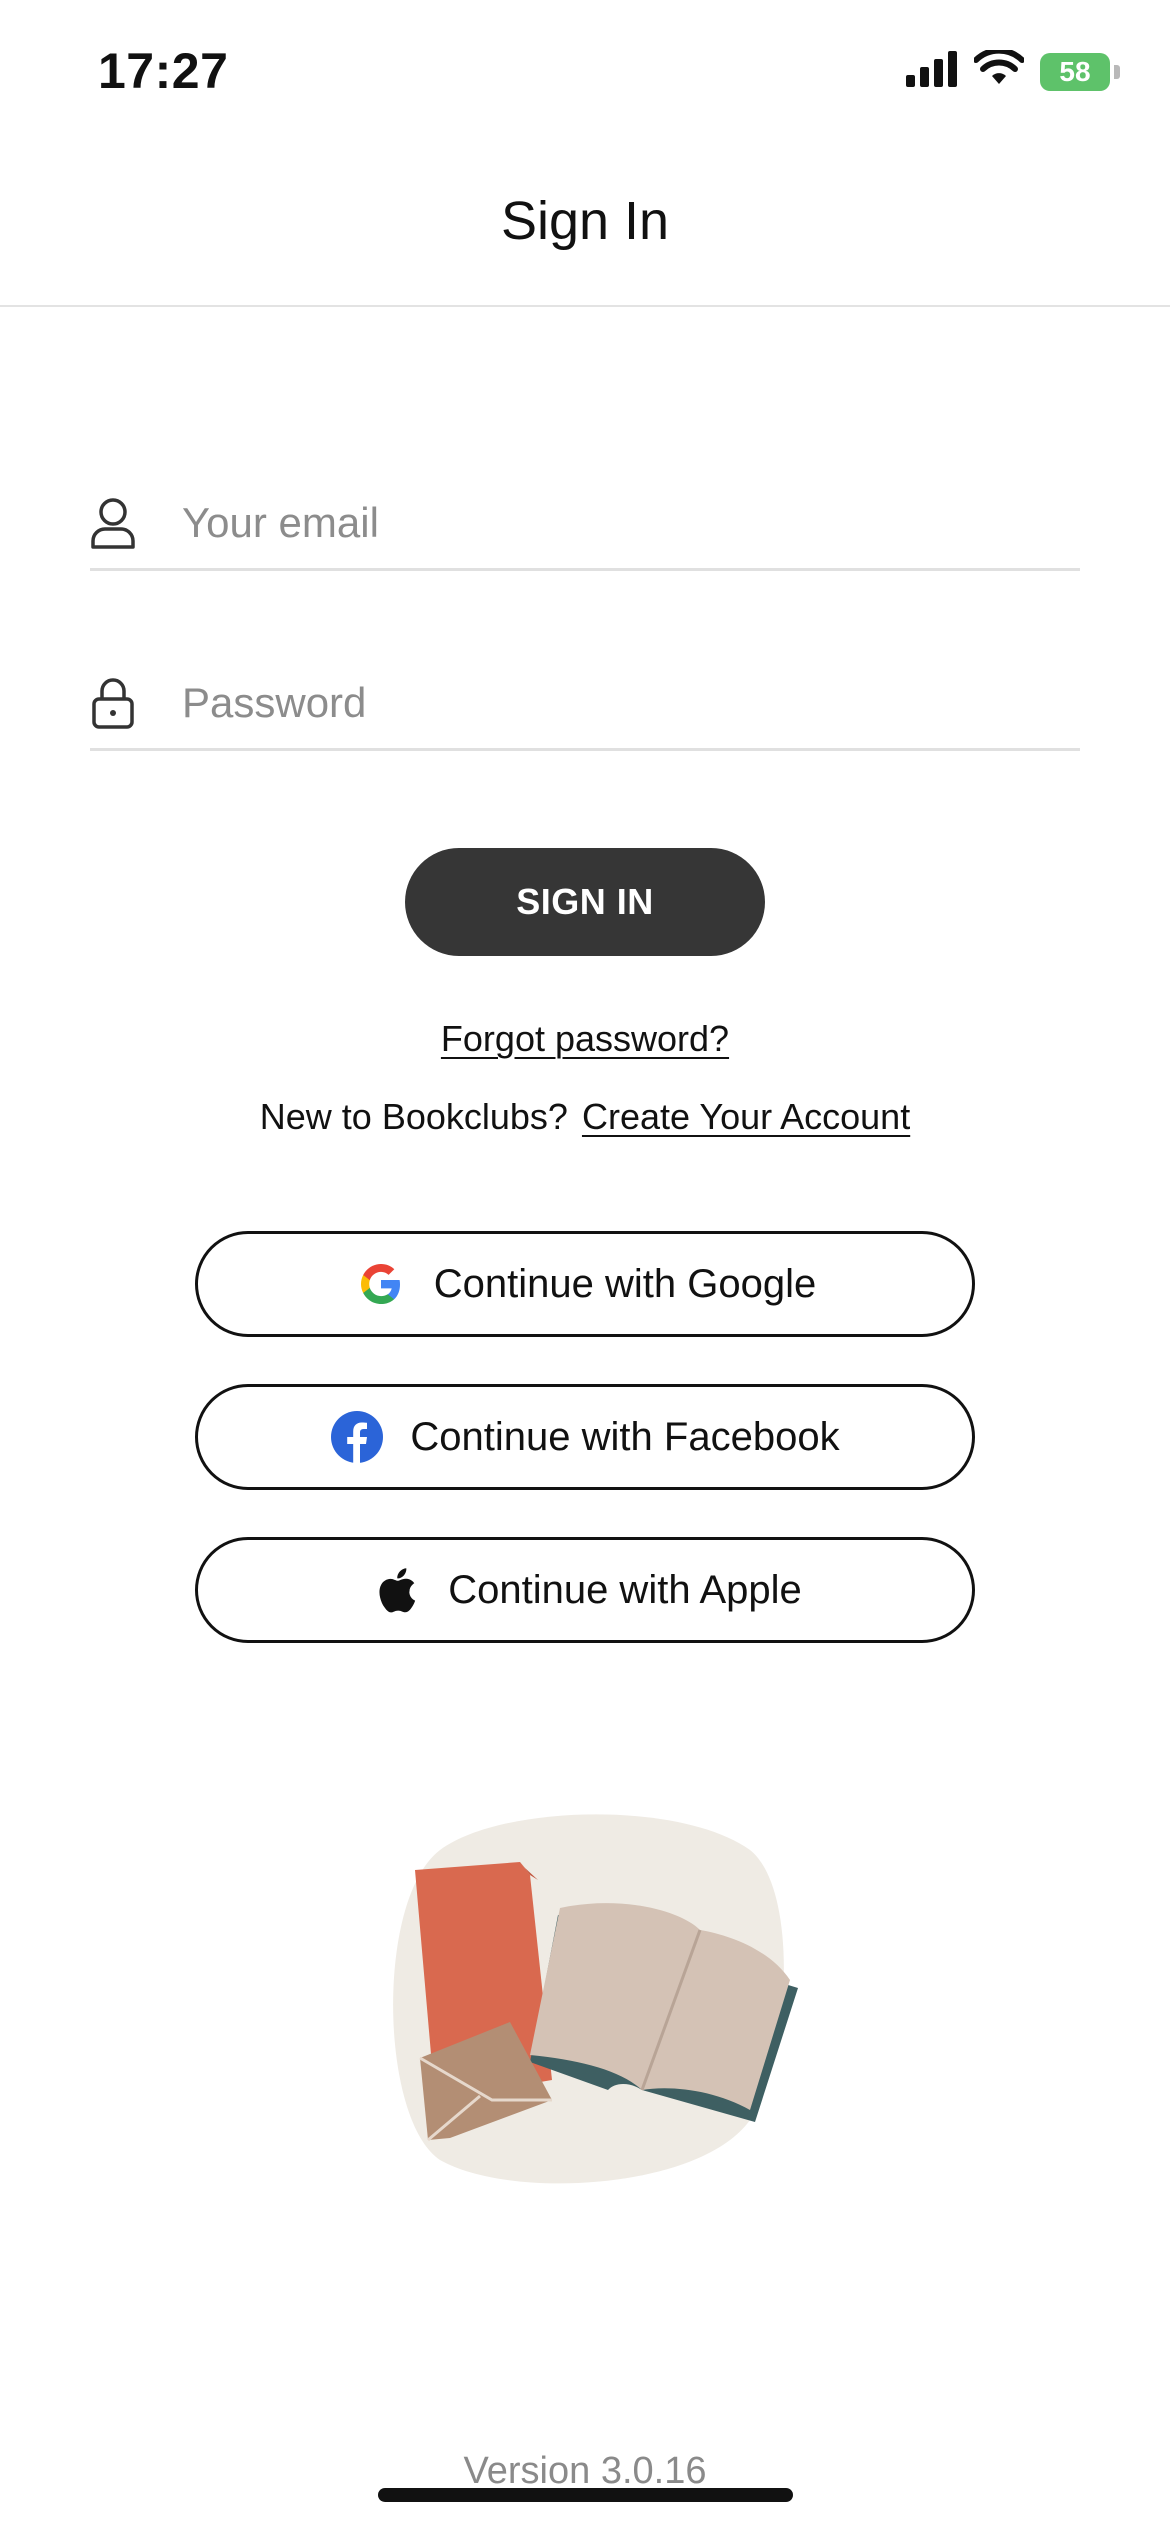  What do you see at coordinates (746, 1116) in the screenshot?
I see `create-account-link: Create Your Account` at bounding box center [746, 1116].